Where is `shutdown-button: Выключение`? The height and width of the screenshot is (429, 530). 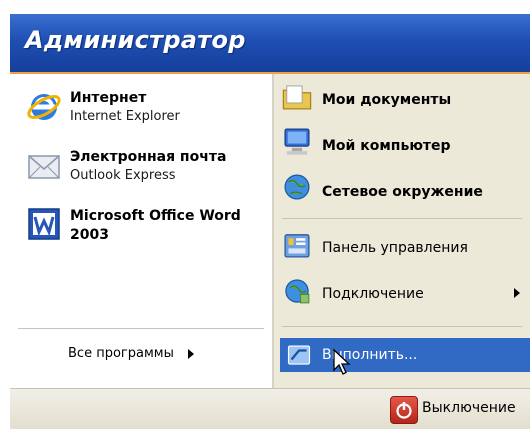
shutdown-button: Выключение is located at coordinates (459, 409).